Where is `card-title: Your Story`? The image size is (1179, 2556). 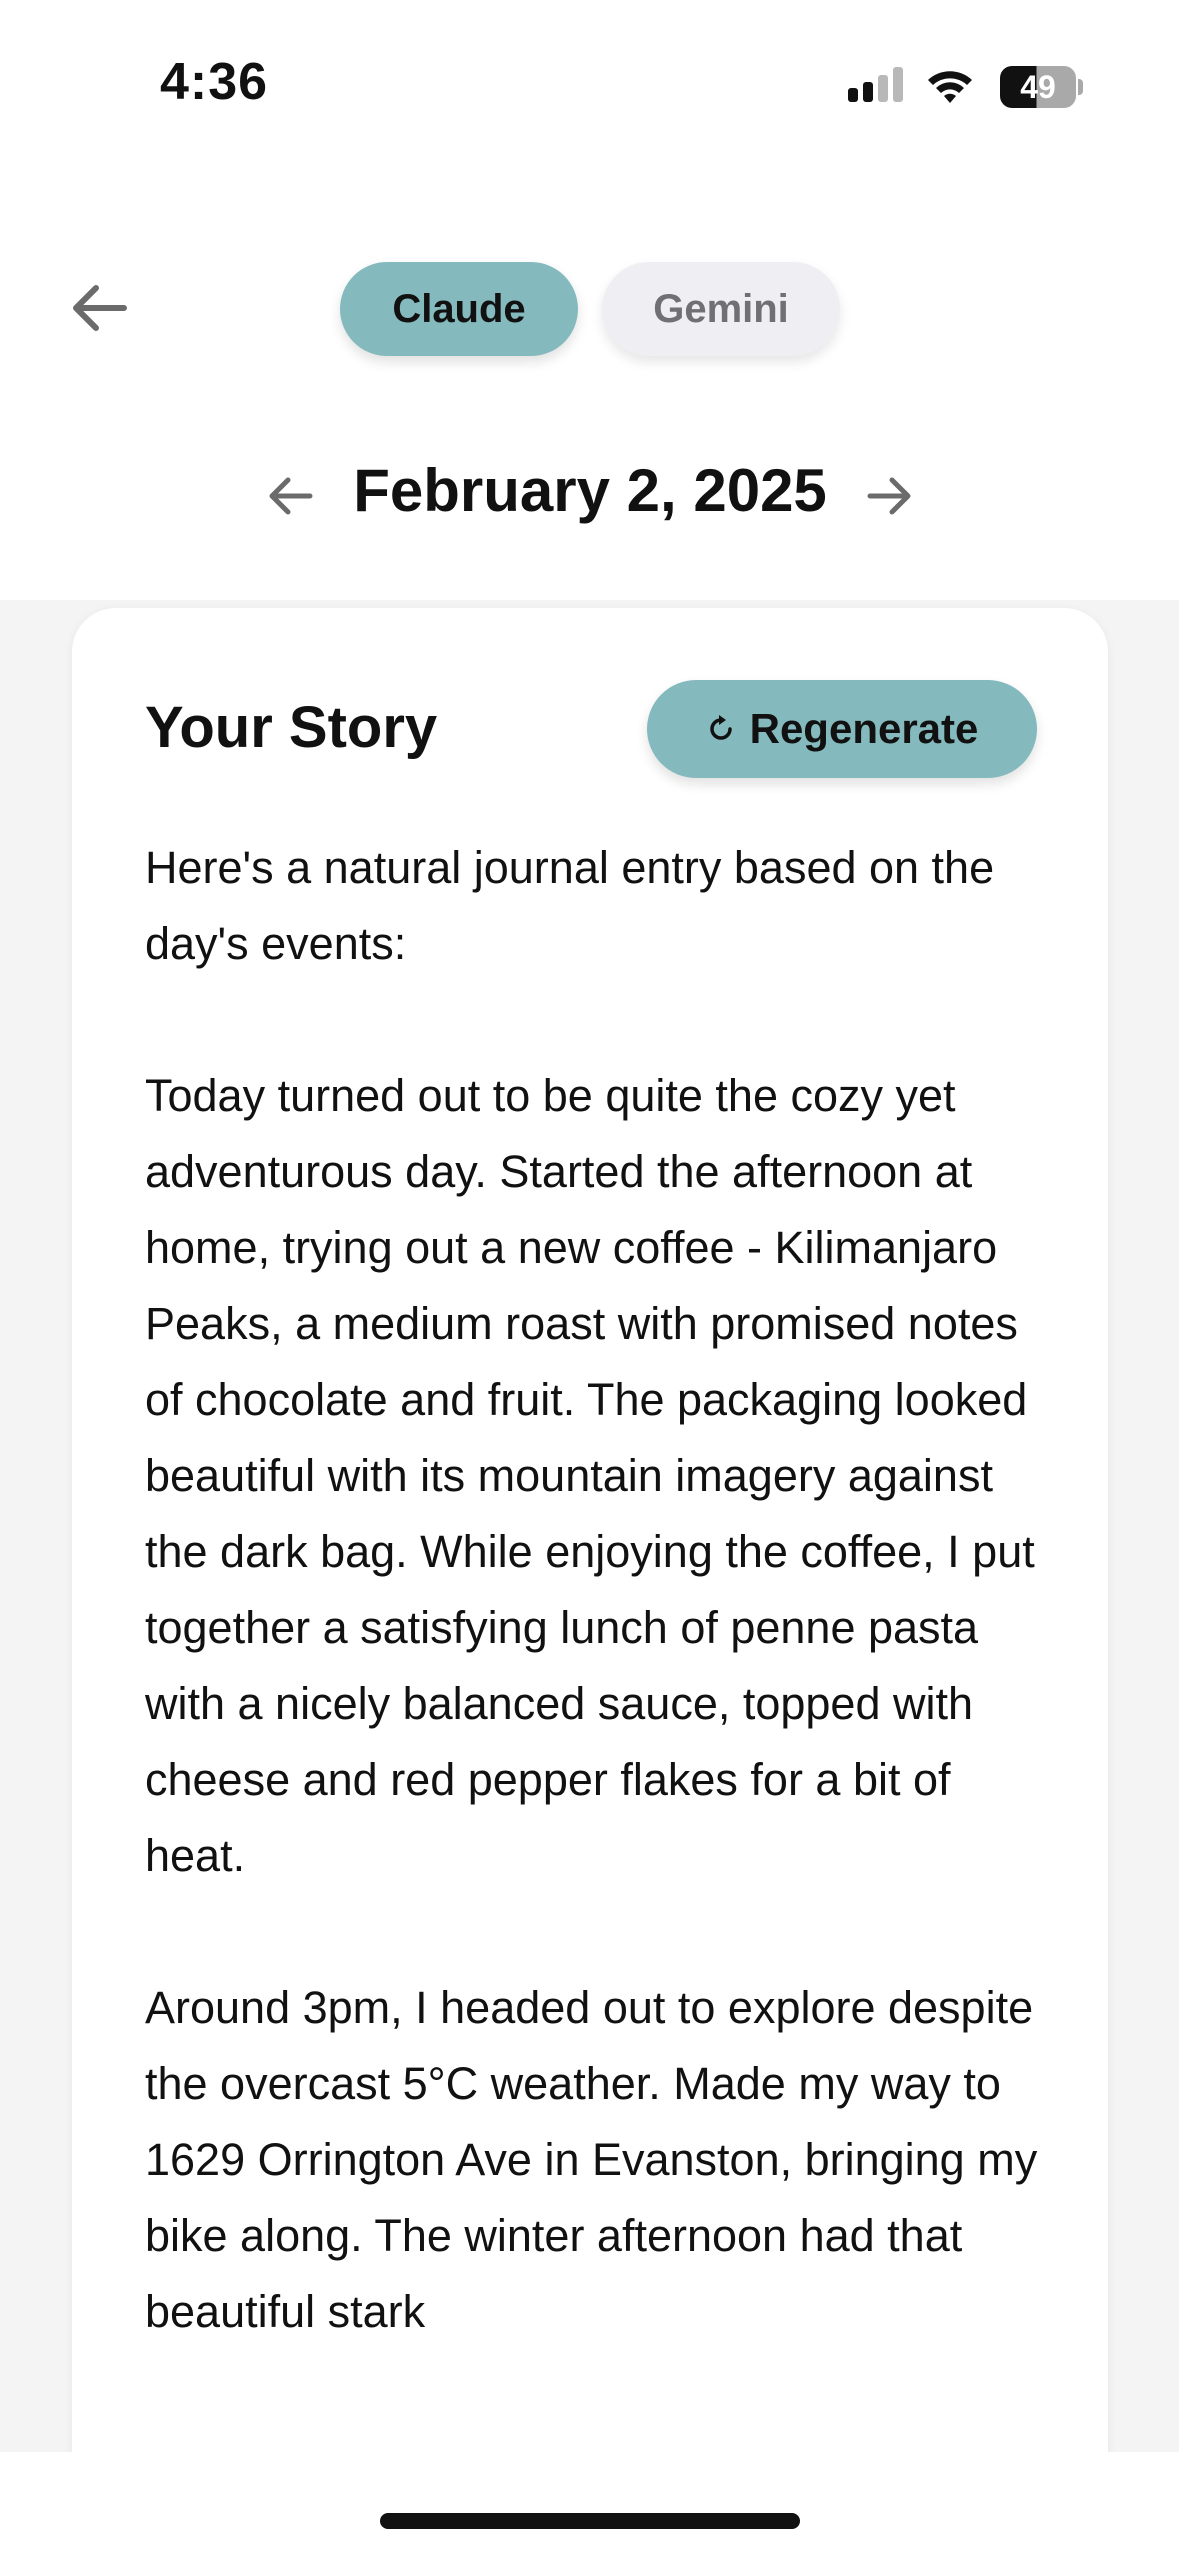 card-title: Your Story is located at coordinates (291, 727).